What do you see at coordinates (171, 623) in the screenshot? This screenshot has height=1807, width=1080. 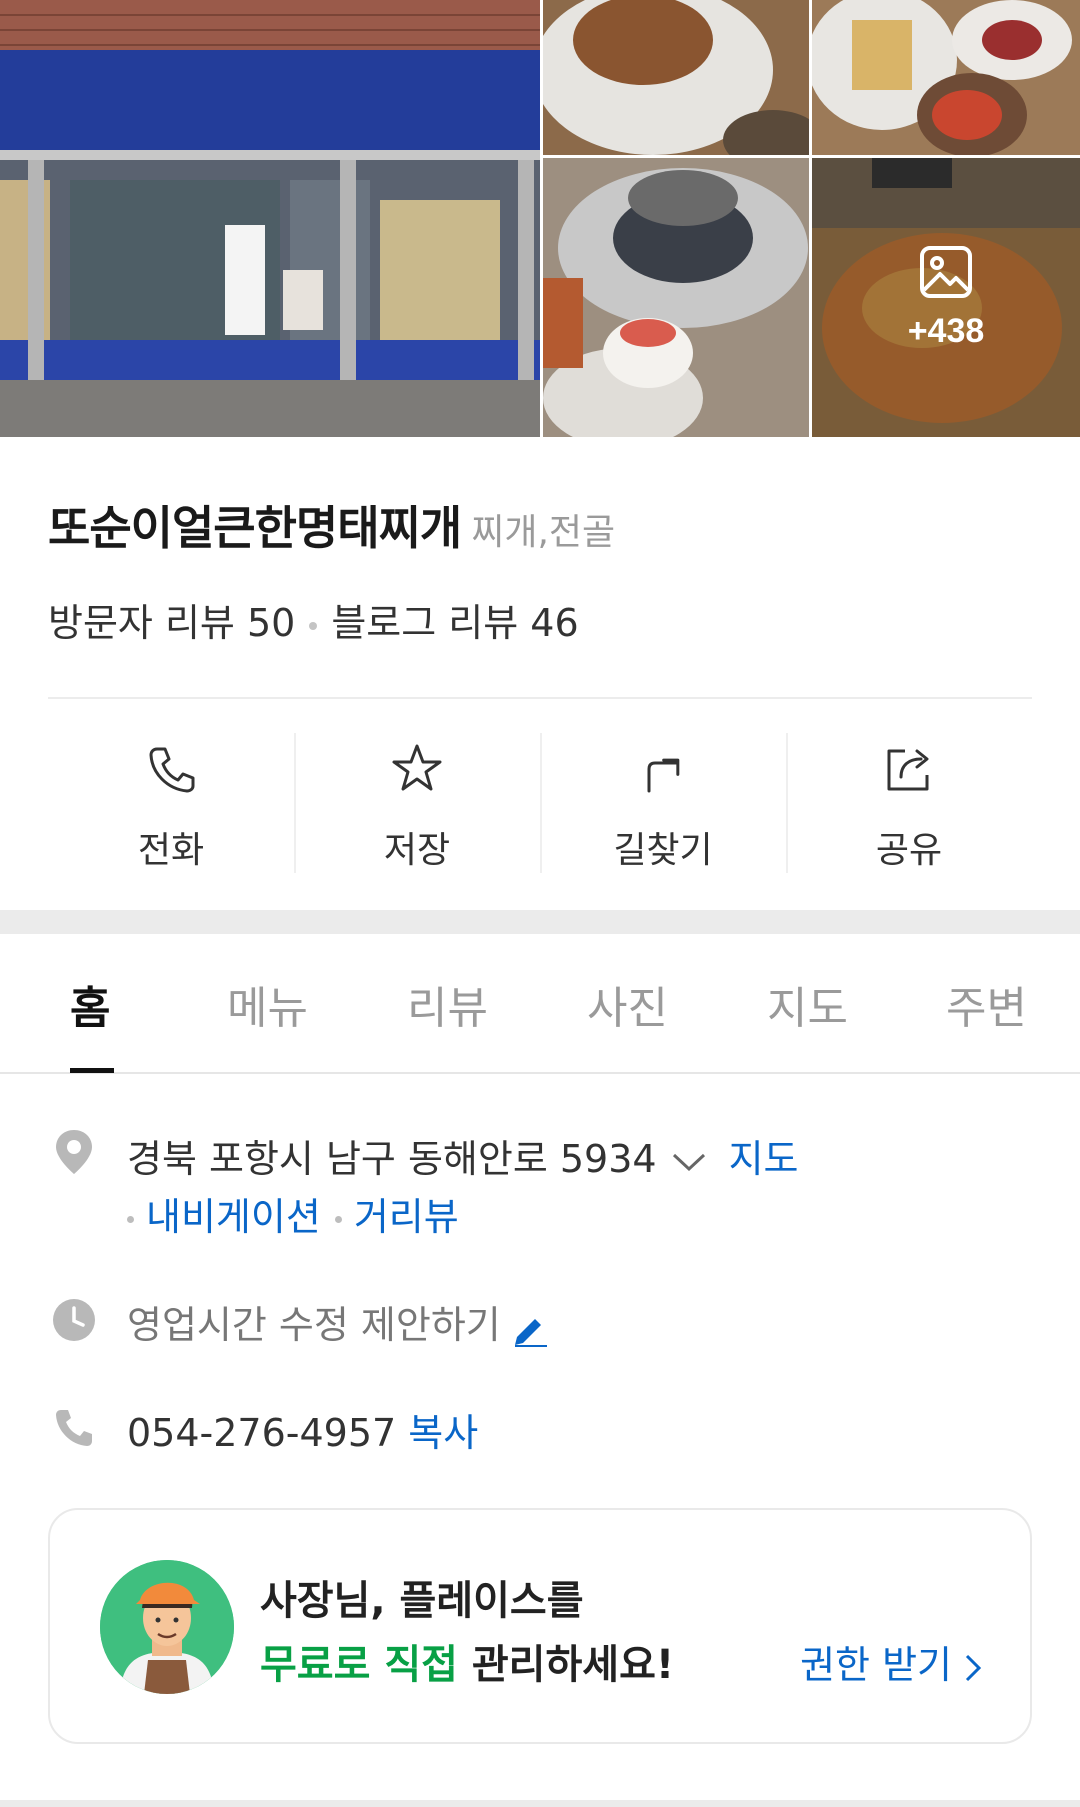 I see `visitor-review-count: 방문자 리뷰 50` at bounding box center [171, 623].